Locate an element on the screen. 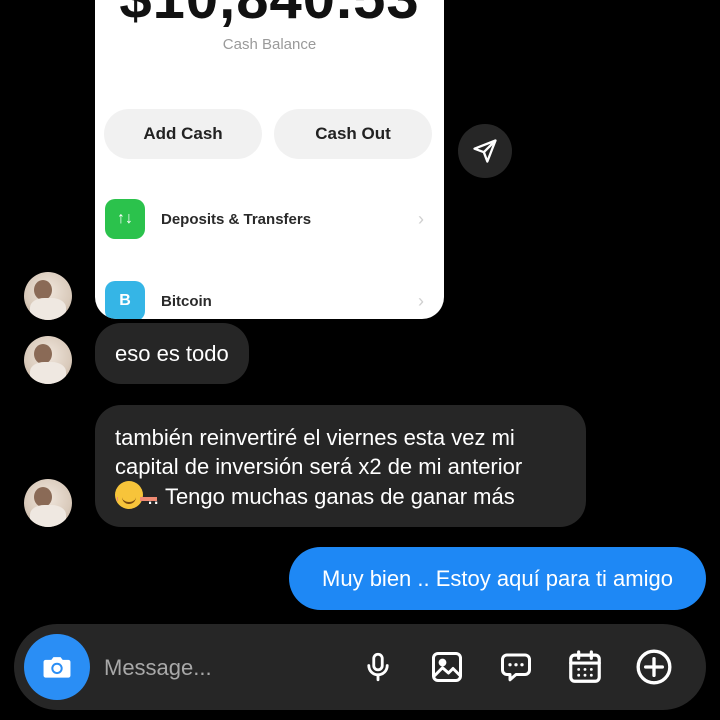  image-icon is located at coordinates (447, 667).